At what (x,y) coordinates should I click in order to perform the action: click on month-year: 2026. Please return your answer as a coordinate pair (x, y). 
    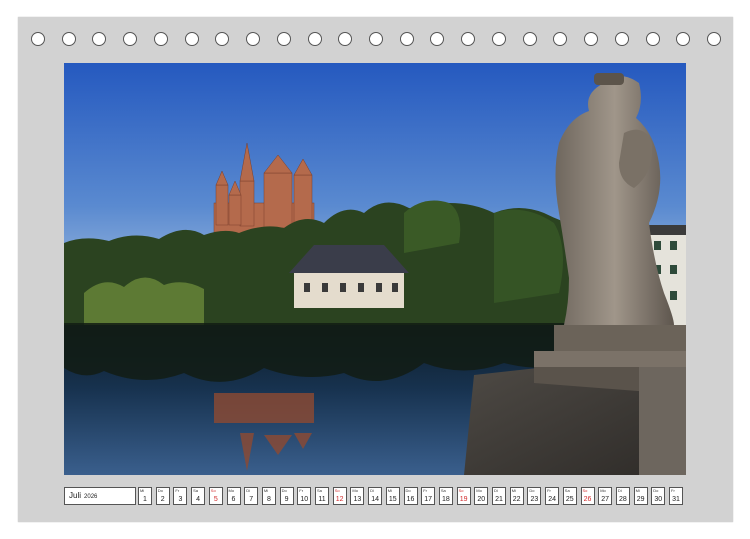
    Looking at the image, I should click on (91, 497).